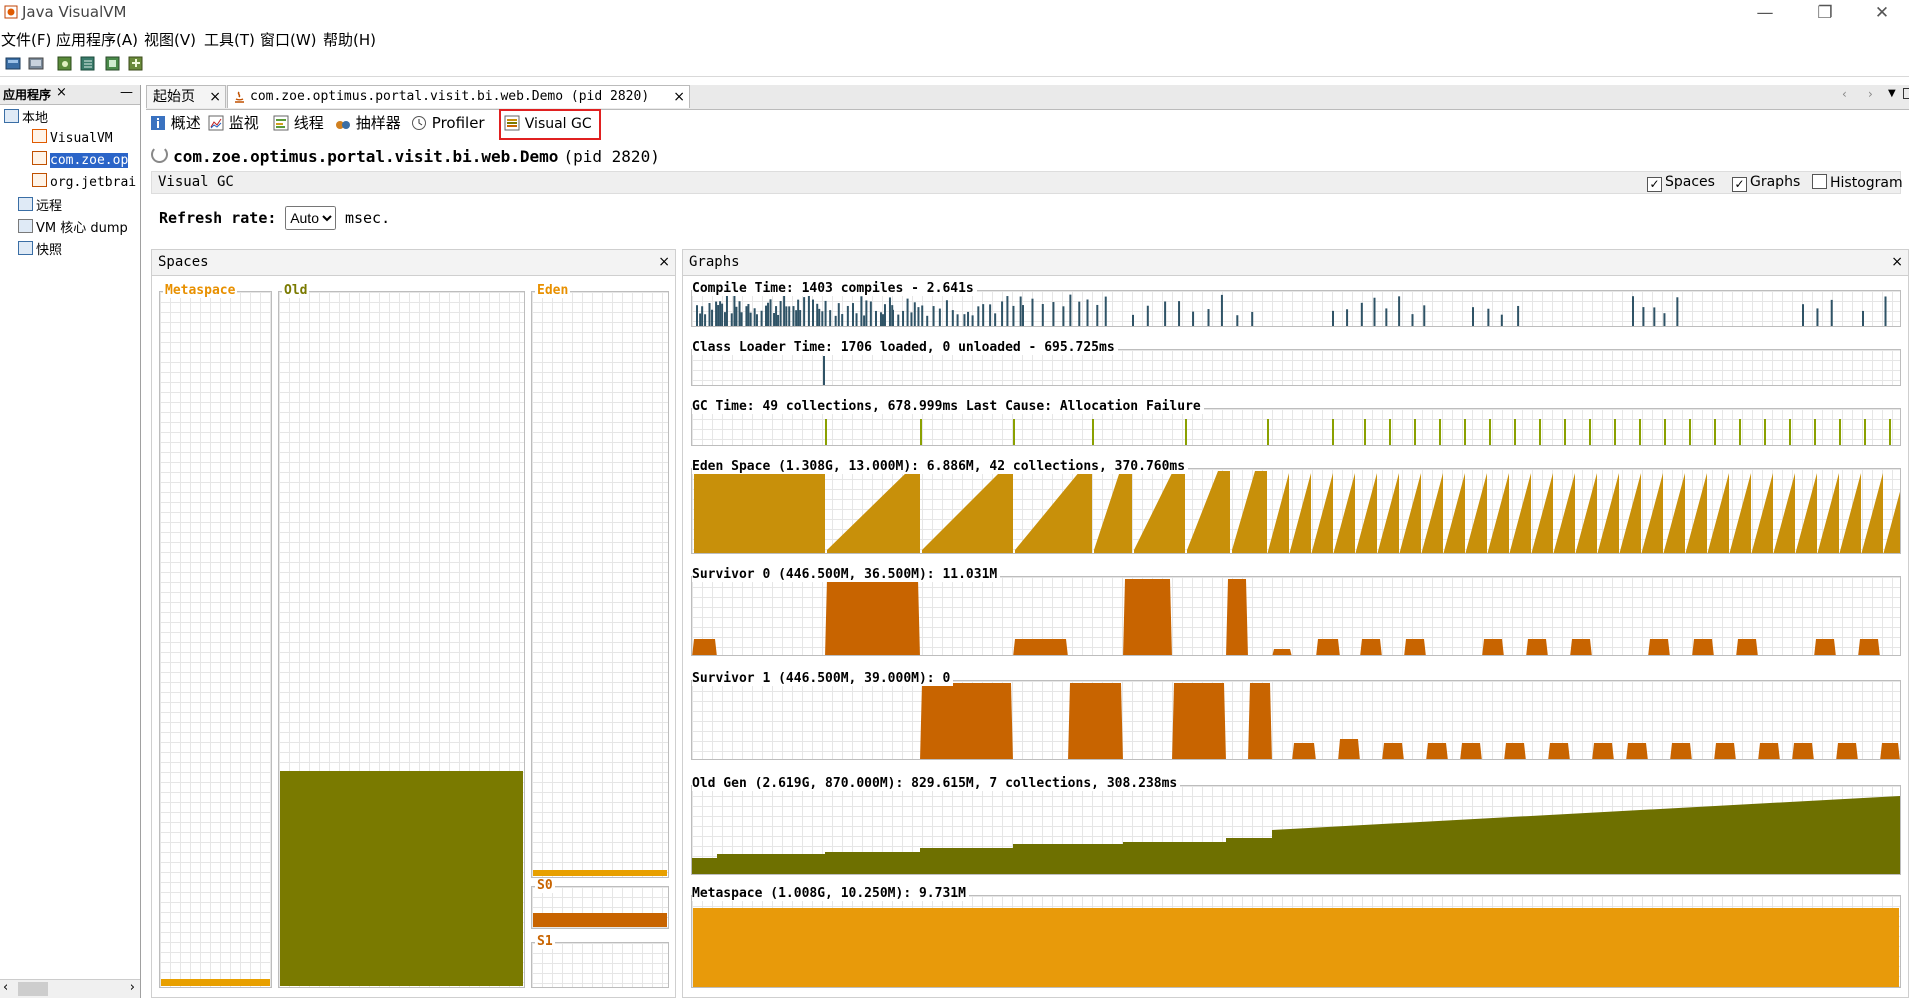 The width and height of the screenshot is (1909, 998). I want to click on tabs-scroll-left-icon: ‹, so click(1844, 94).